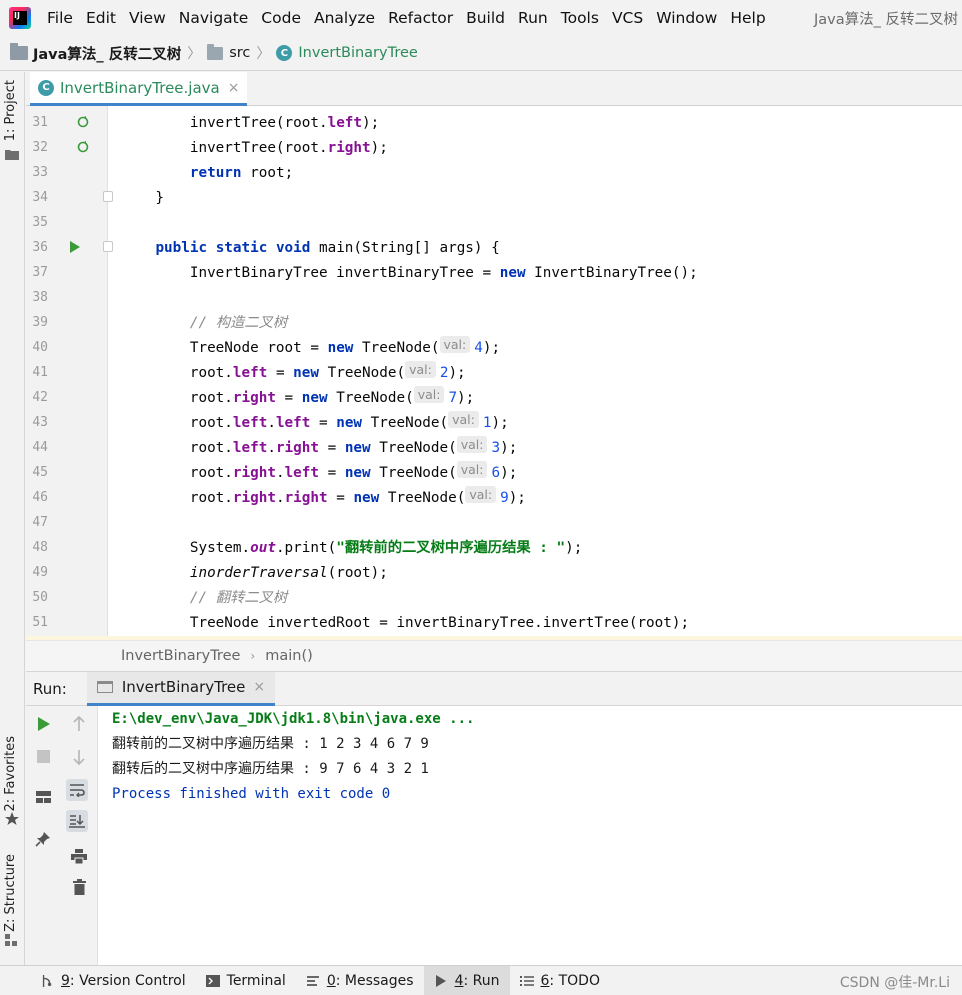 Image resolution: width=962 pixels, height=995 pixels. What do you see at coordinates (40, 422) in the screenshot?
I see `line-number: 43` at bounding box center [40, 422].